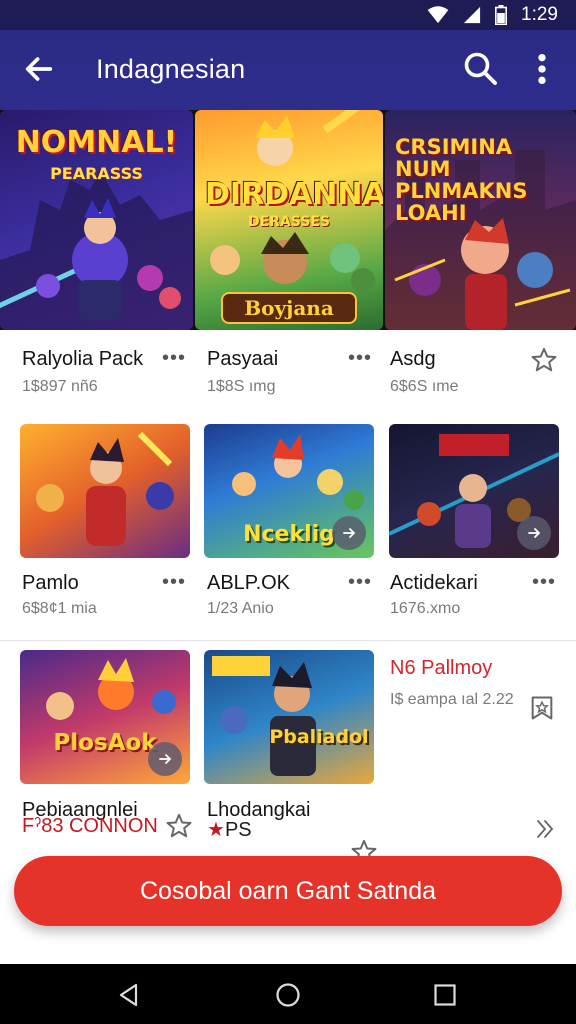  Describe the element at coordinates (542, 708) in the screenshot. I see `bookmark-star-icon` at that location.